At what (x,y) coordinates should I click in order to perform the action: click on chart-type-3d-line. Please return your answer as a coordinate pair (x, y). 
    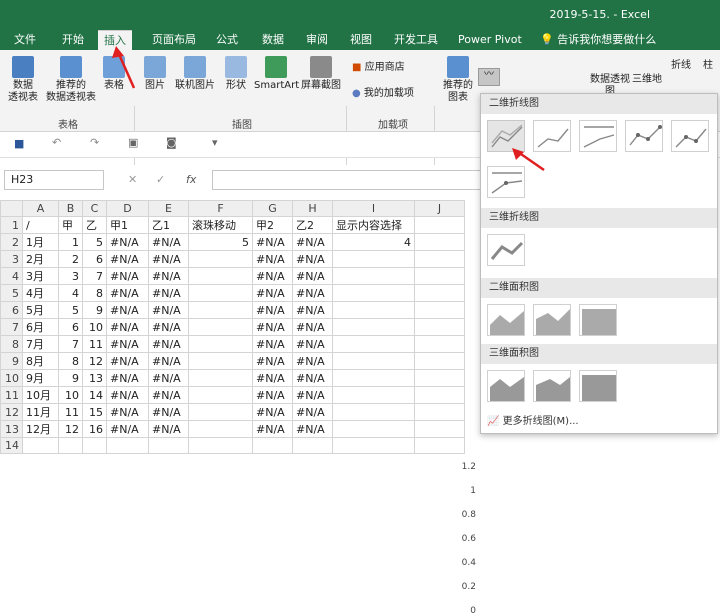
    Looking at the image, I should click on (506, 250).